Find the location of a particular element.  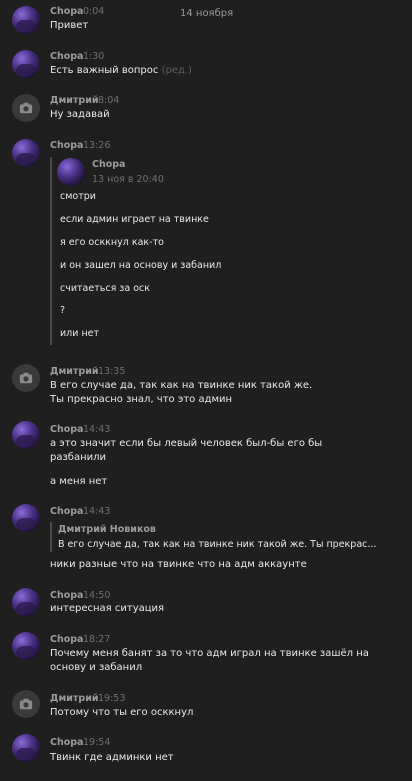

message-time: 18:27 is located at coordinates (97, 639).